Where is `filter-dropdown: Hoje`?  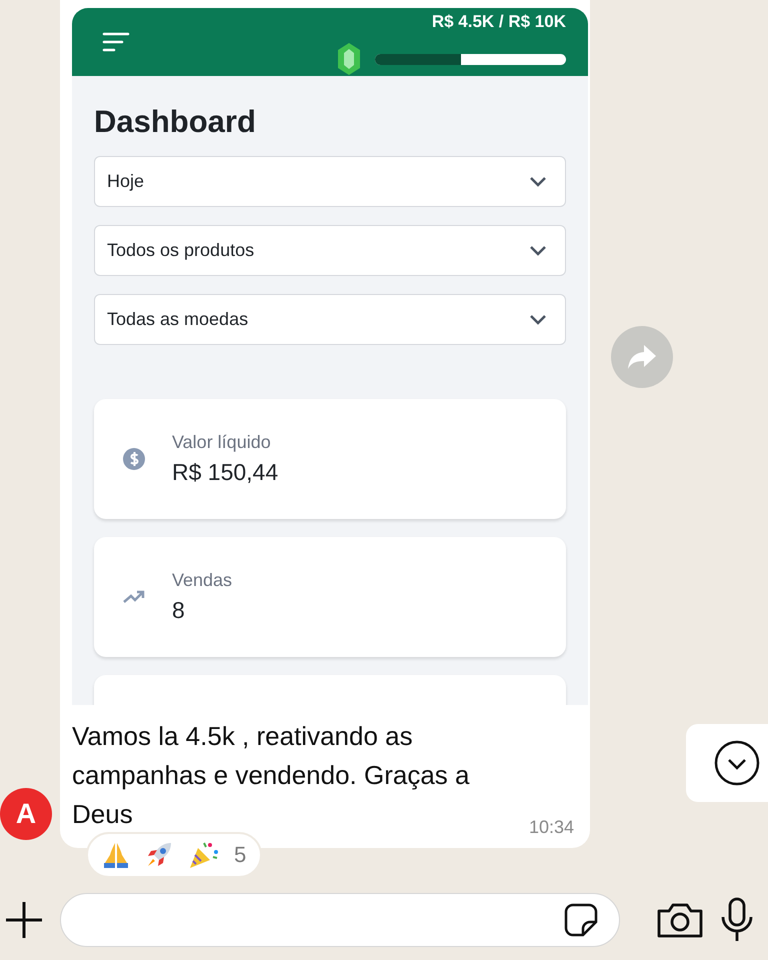
filter-dropdown: Hoje is located at coordinates (330, 181).